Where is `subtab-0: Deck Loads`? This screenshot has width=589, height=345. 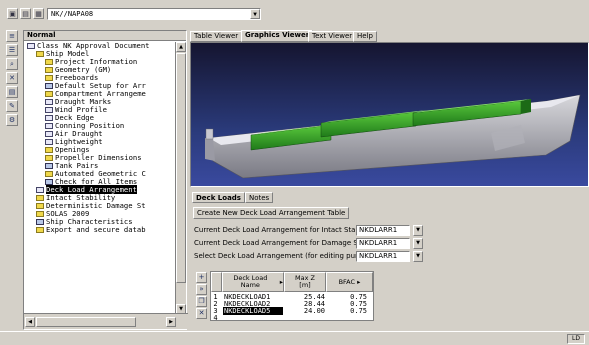
subtab-0: Deck Loads is located at coordinates (218, 197).